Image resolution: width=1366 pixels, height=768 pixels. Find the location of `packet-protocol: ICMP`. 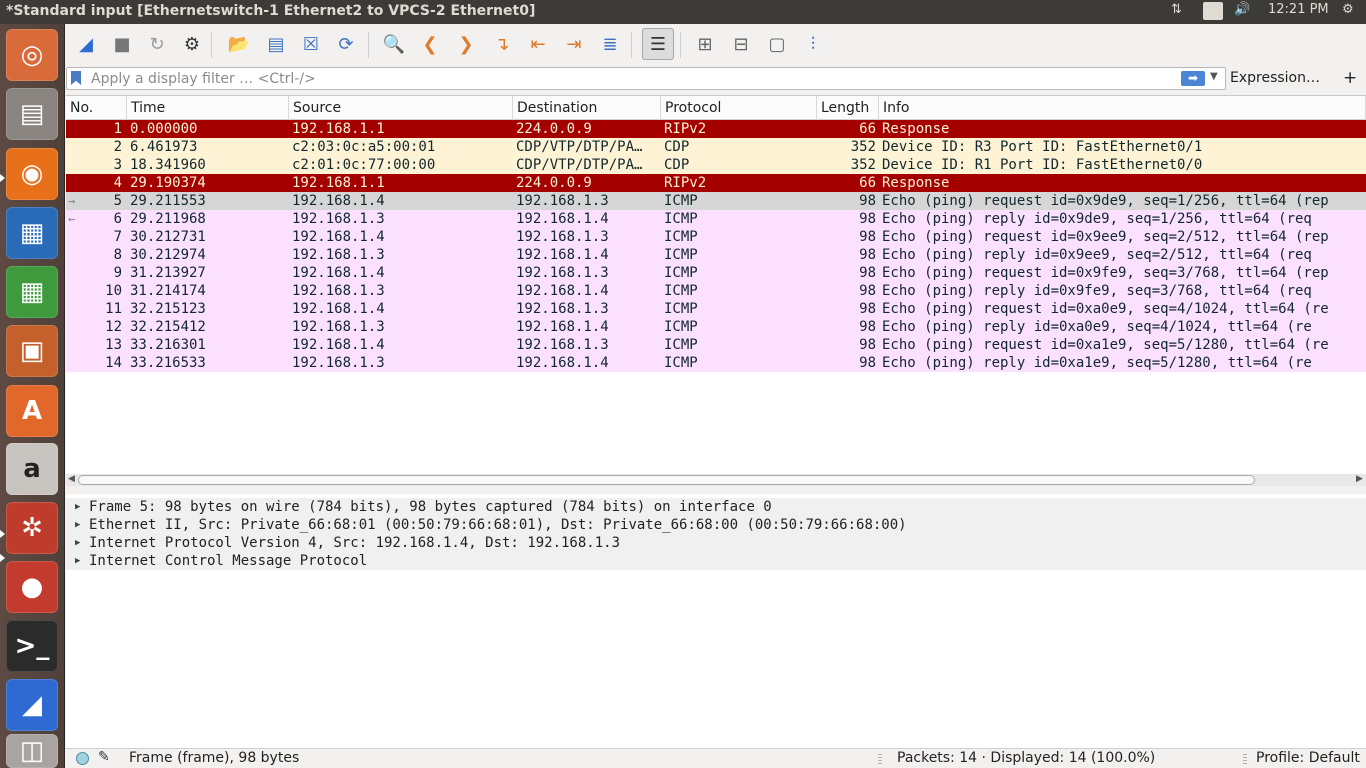

packet-protocol: ICMP is located at coordinates (681, 255).